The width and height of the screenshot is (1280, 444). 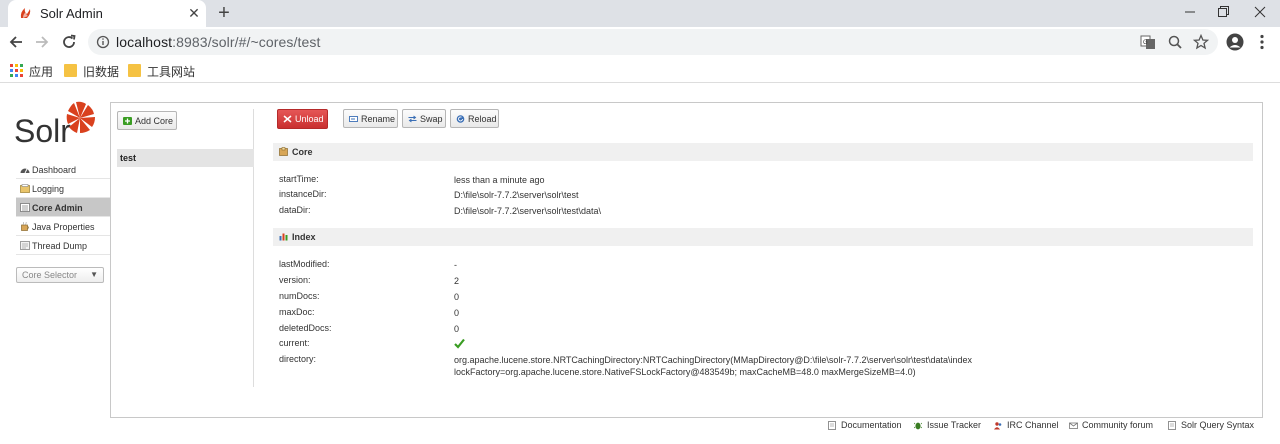 What do you see at coordinates (1223, 12) in the screenshot?
I see `maximize-window-icon` at bounding box center [1223, 12].